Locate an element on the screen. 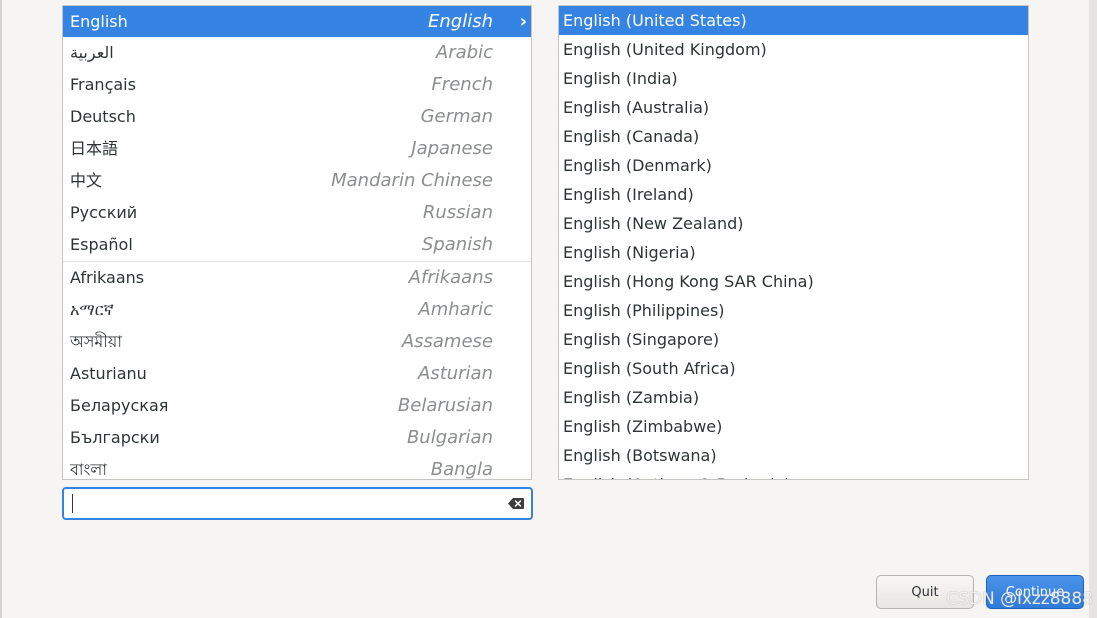  language-row: አማርኛ Amharic is located at coordinates (297, 310).